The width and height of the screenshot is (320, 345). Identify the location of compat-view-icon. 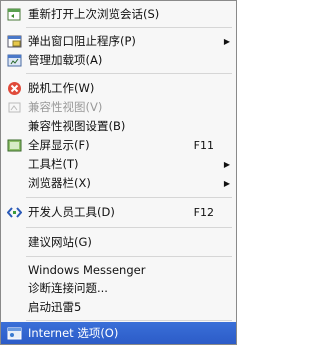
(14, 107).